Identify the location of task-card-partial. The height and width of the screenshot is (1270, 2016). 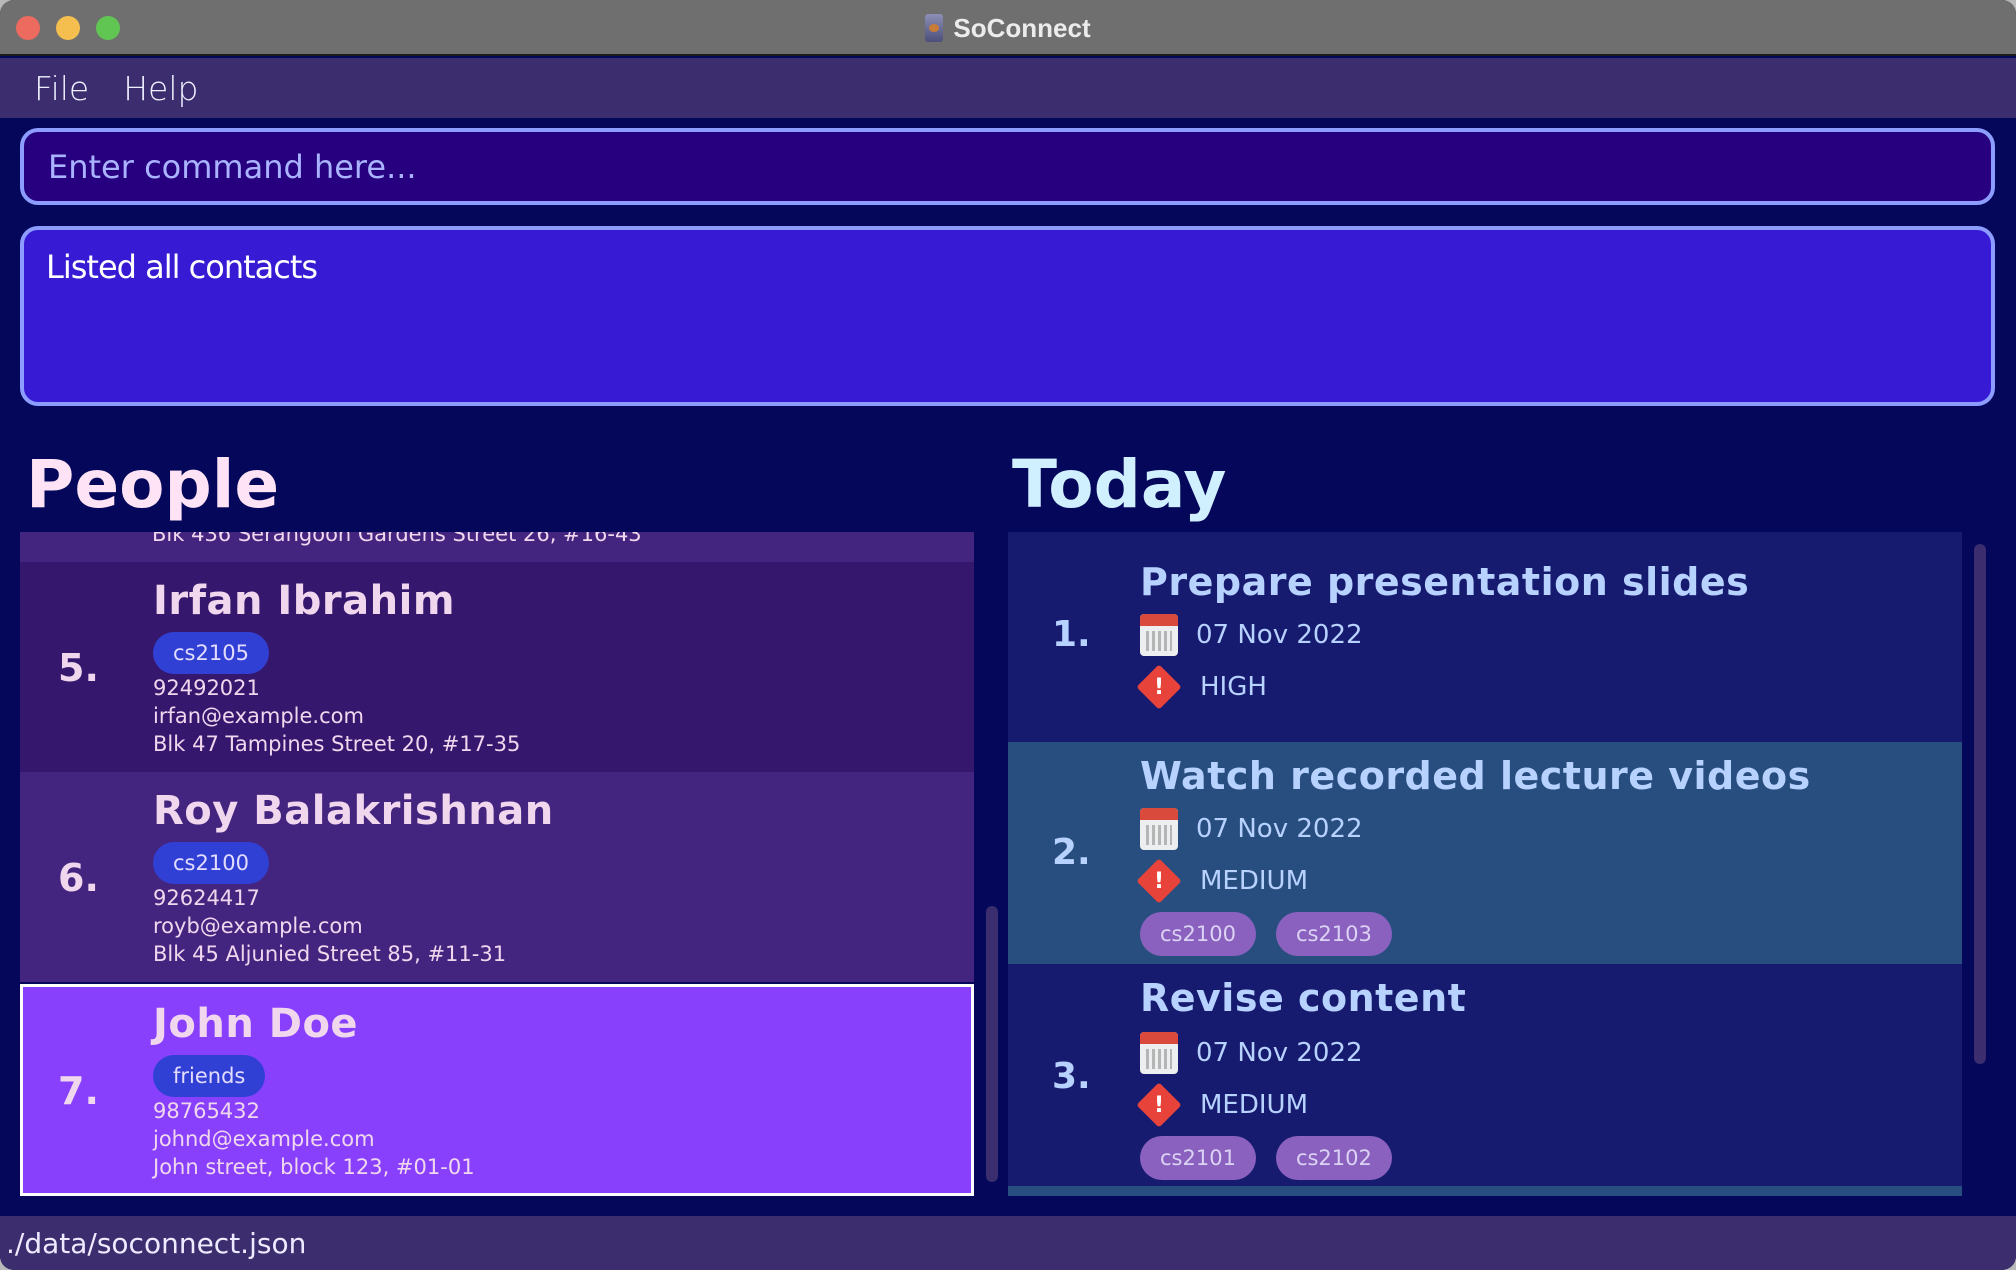
(1485, 1191).